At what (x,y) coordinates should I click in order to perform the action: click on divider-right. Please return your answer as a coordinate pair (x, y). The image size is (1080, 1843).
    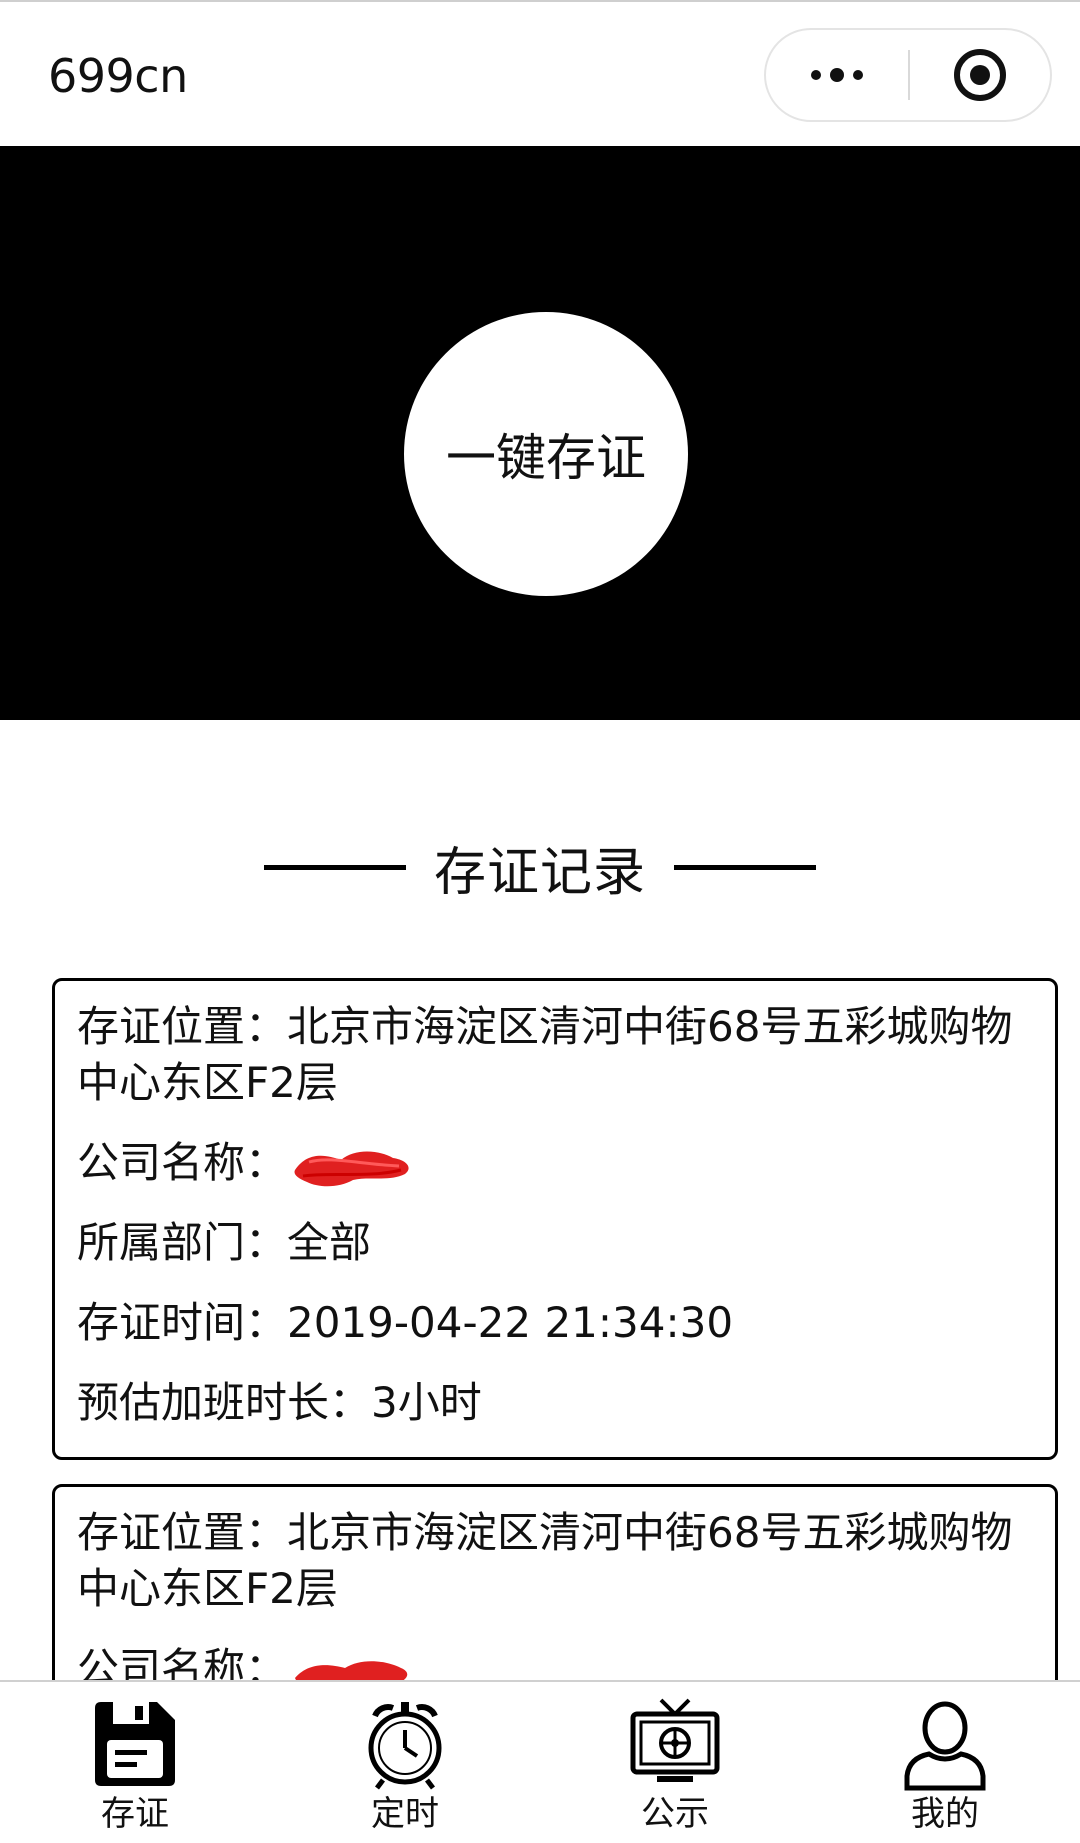
    Looking at the image, I should click on (745, 867).